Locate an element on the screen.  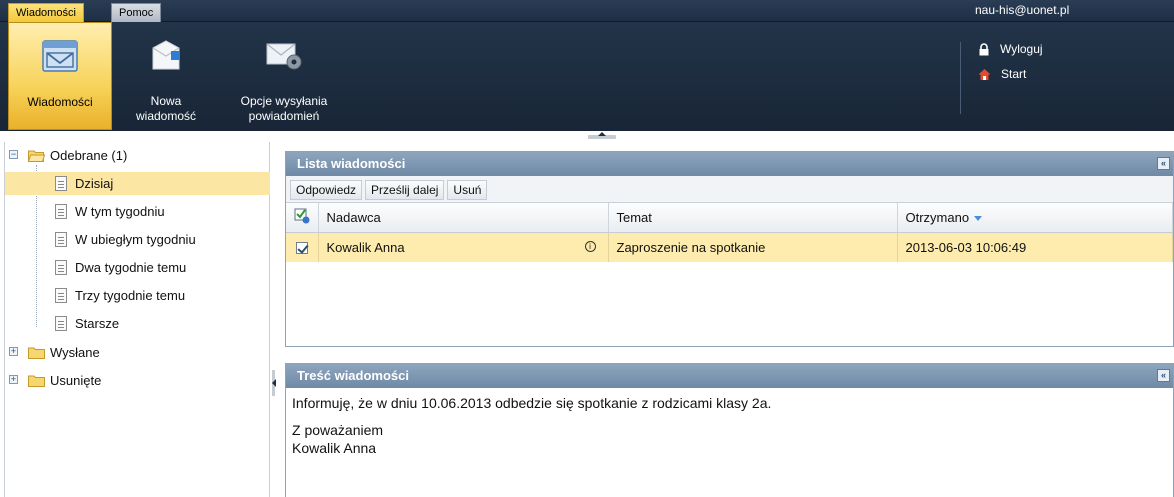
tree-label-last-week: W ubiegłym tygodniu is located at coordinates (135, 239).